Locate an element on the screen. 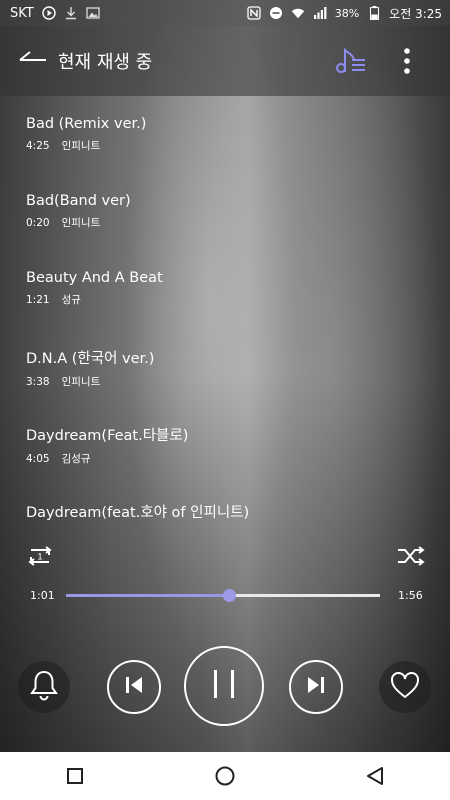  next-icon is located at coordinates (316, 687).